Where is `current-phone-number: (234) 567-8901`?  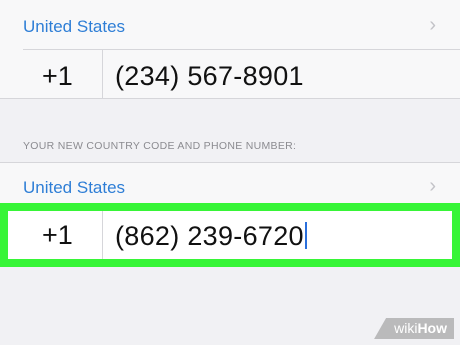 current-phone-number: (234) 567-8901 is located at coordinates (209, 76).